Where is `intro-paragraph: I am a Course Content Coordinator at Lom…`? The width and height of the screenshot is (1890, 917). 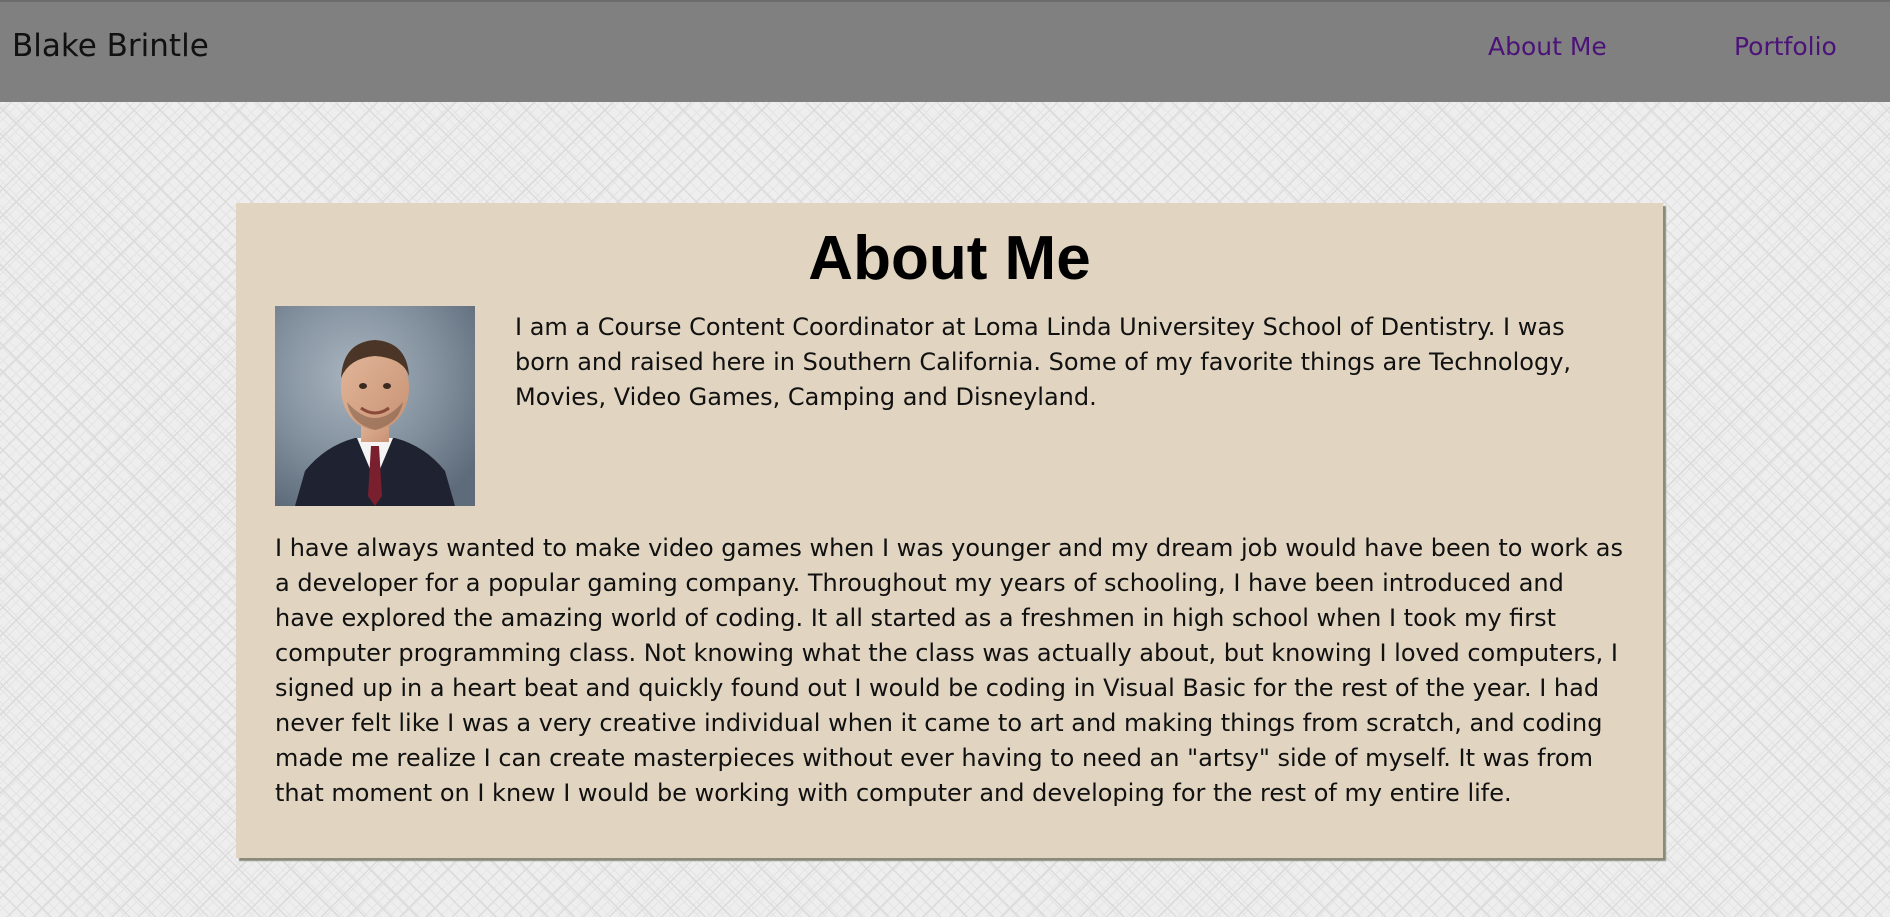 intro-paragraph: I am a Course Content Coordinator at Lom… is located at coordinates (1043, 362).